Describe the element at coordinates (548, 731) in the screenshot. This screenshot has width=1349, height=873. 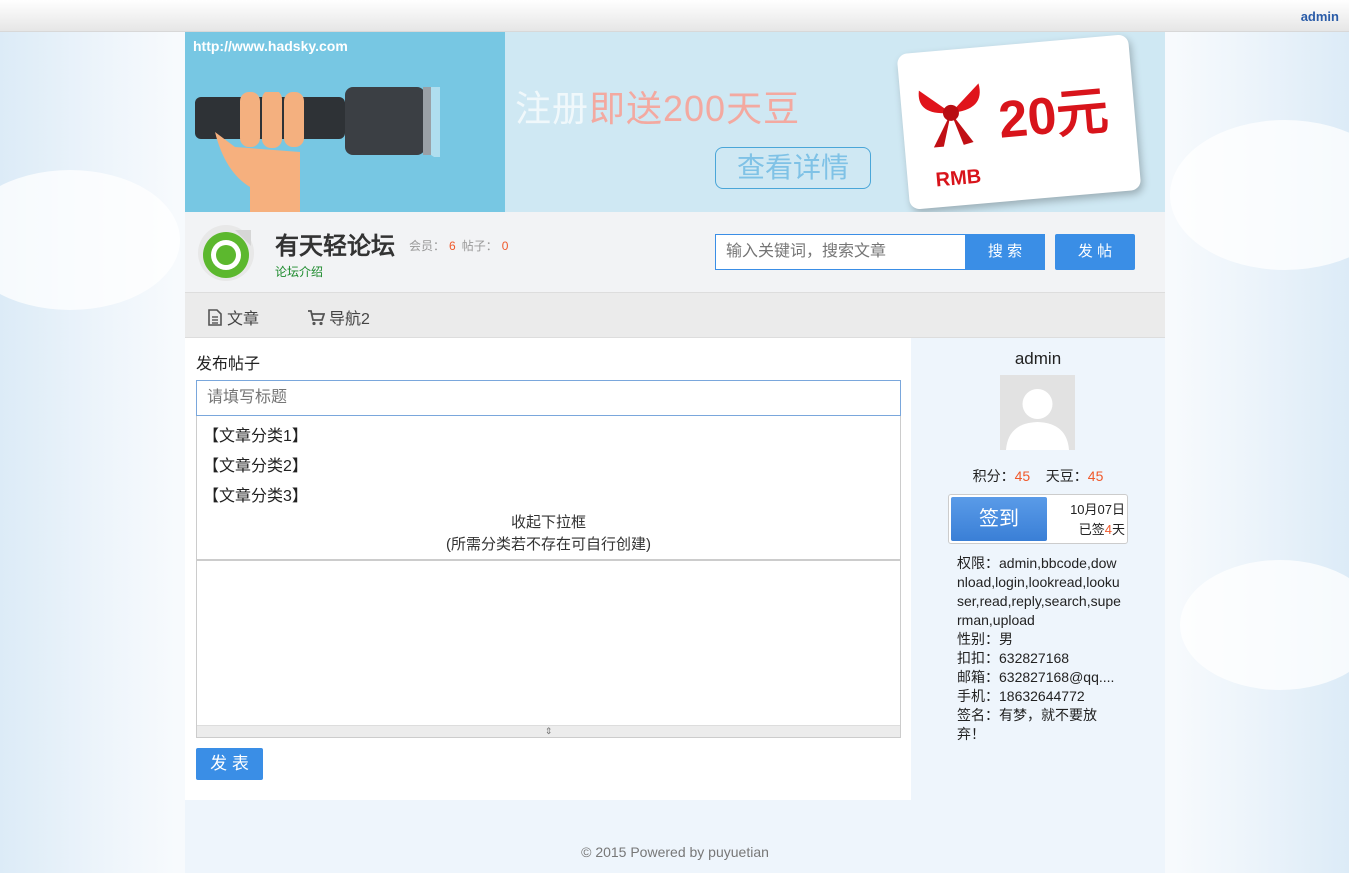
I see `editor-resize-handle: ⇕` at that location.